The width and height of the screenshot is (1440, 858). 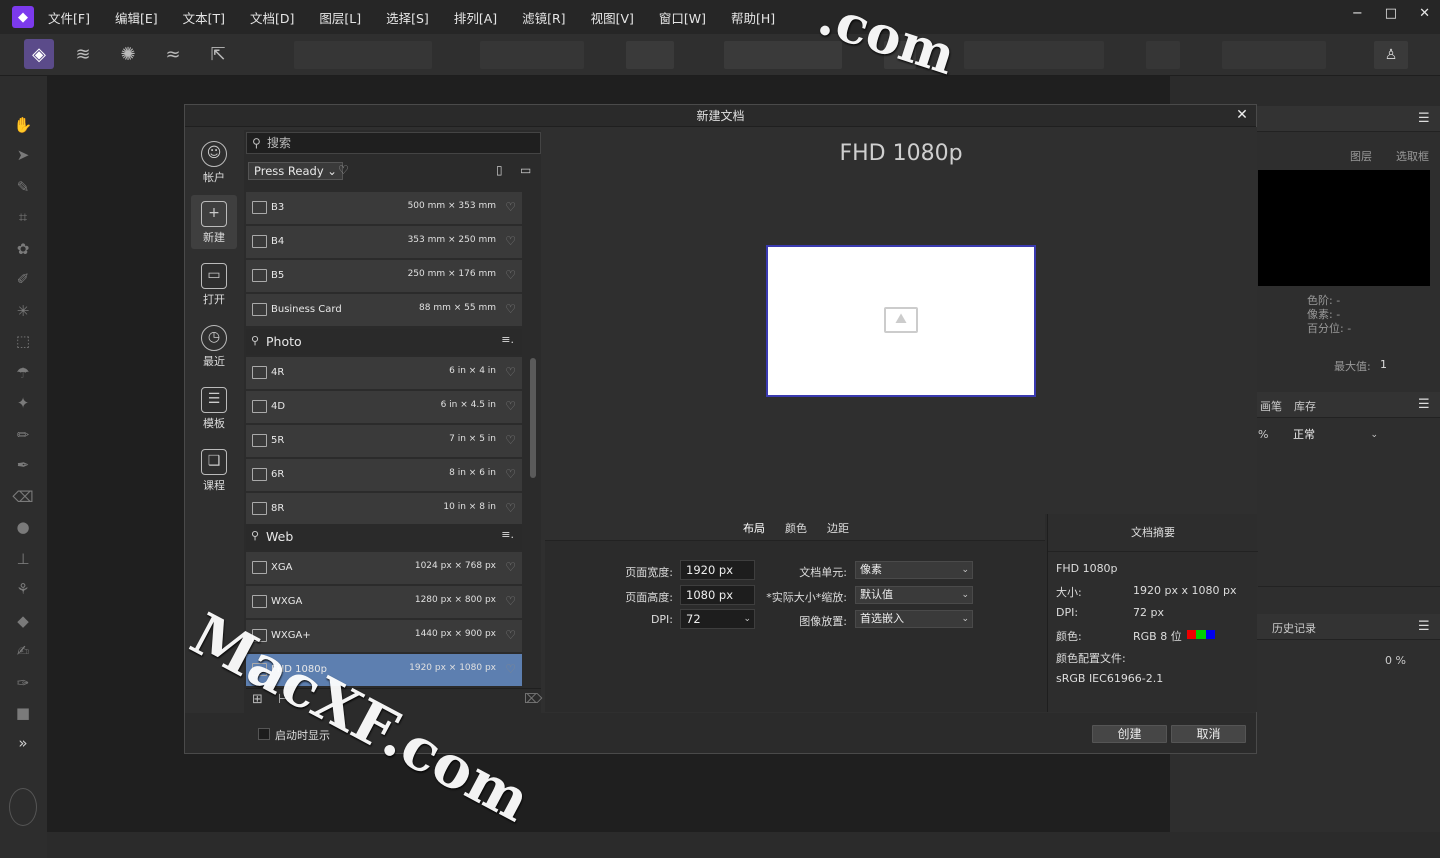 I want to click on menu-arrange: 排列[A], so click(x=475, y=17).